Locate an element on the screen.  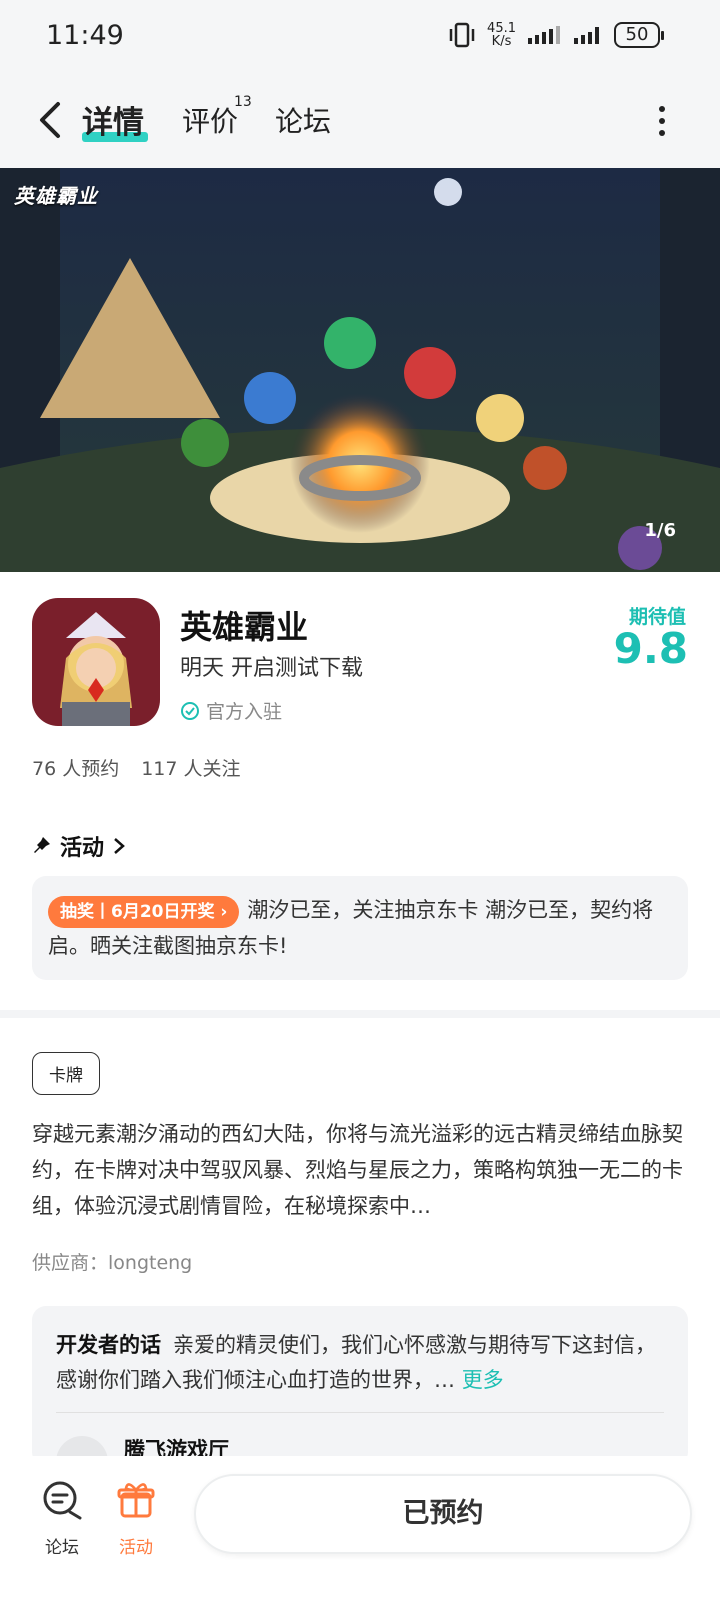
developer-divider is located at coordinates (360, 1412).